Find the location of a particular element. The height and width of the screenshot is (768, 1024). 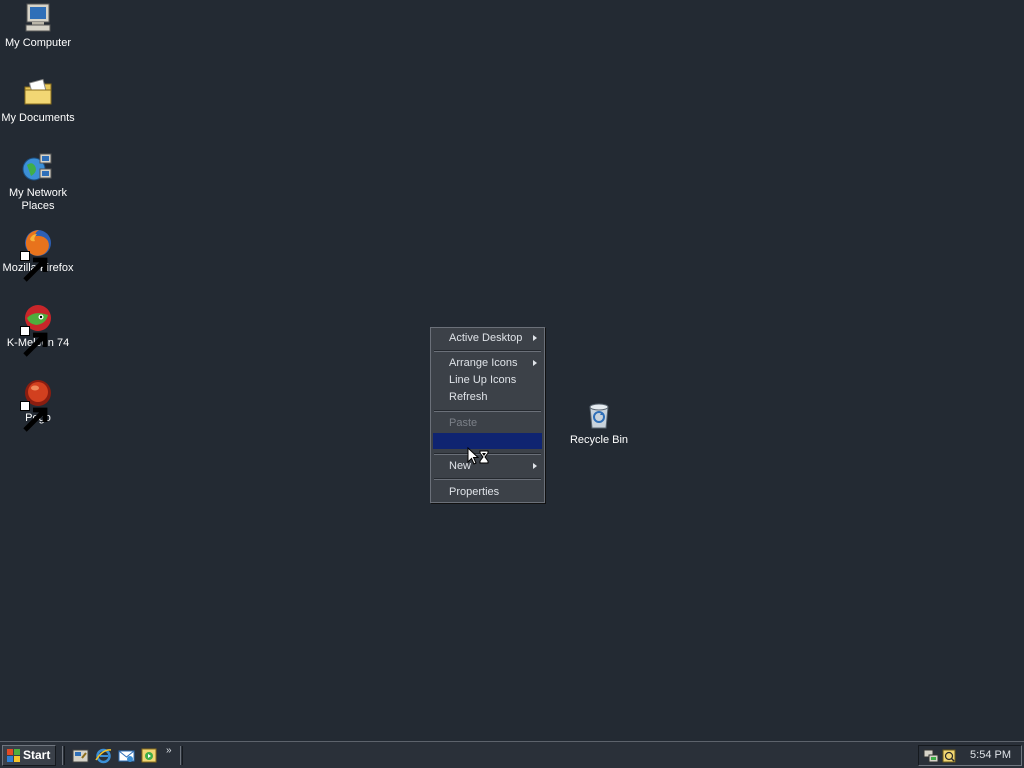

start-button: Start is located at coordinates (29, 755).